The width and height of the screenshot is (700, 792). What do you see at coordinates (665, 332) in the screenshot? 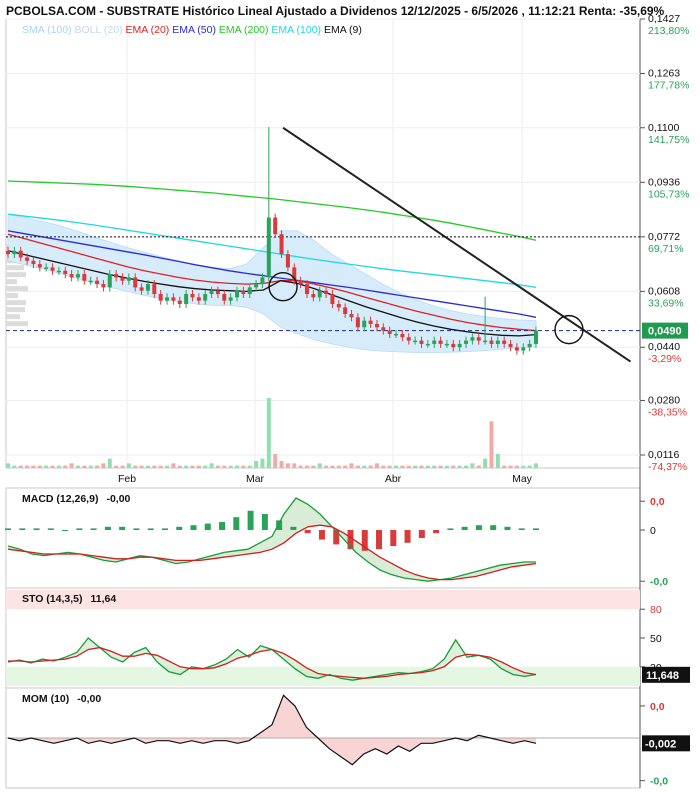
I see `current-price-label: 0,0490` at bounding box center [665, 332].